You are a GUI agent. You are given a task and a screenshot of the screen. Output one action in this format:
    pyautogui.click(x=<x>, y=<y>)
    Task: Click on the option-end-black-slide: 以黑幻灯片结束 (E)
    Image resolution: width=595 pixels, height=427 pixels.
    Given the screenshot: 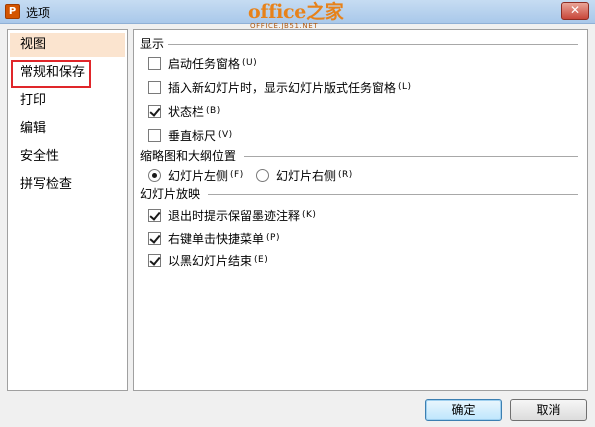 What is the action you would take?
    pyautogui.click(x=208, y=260)
    